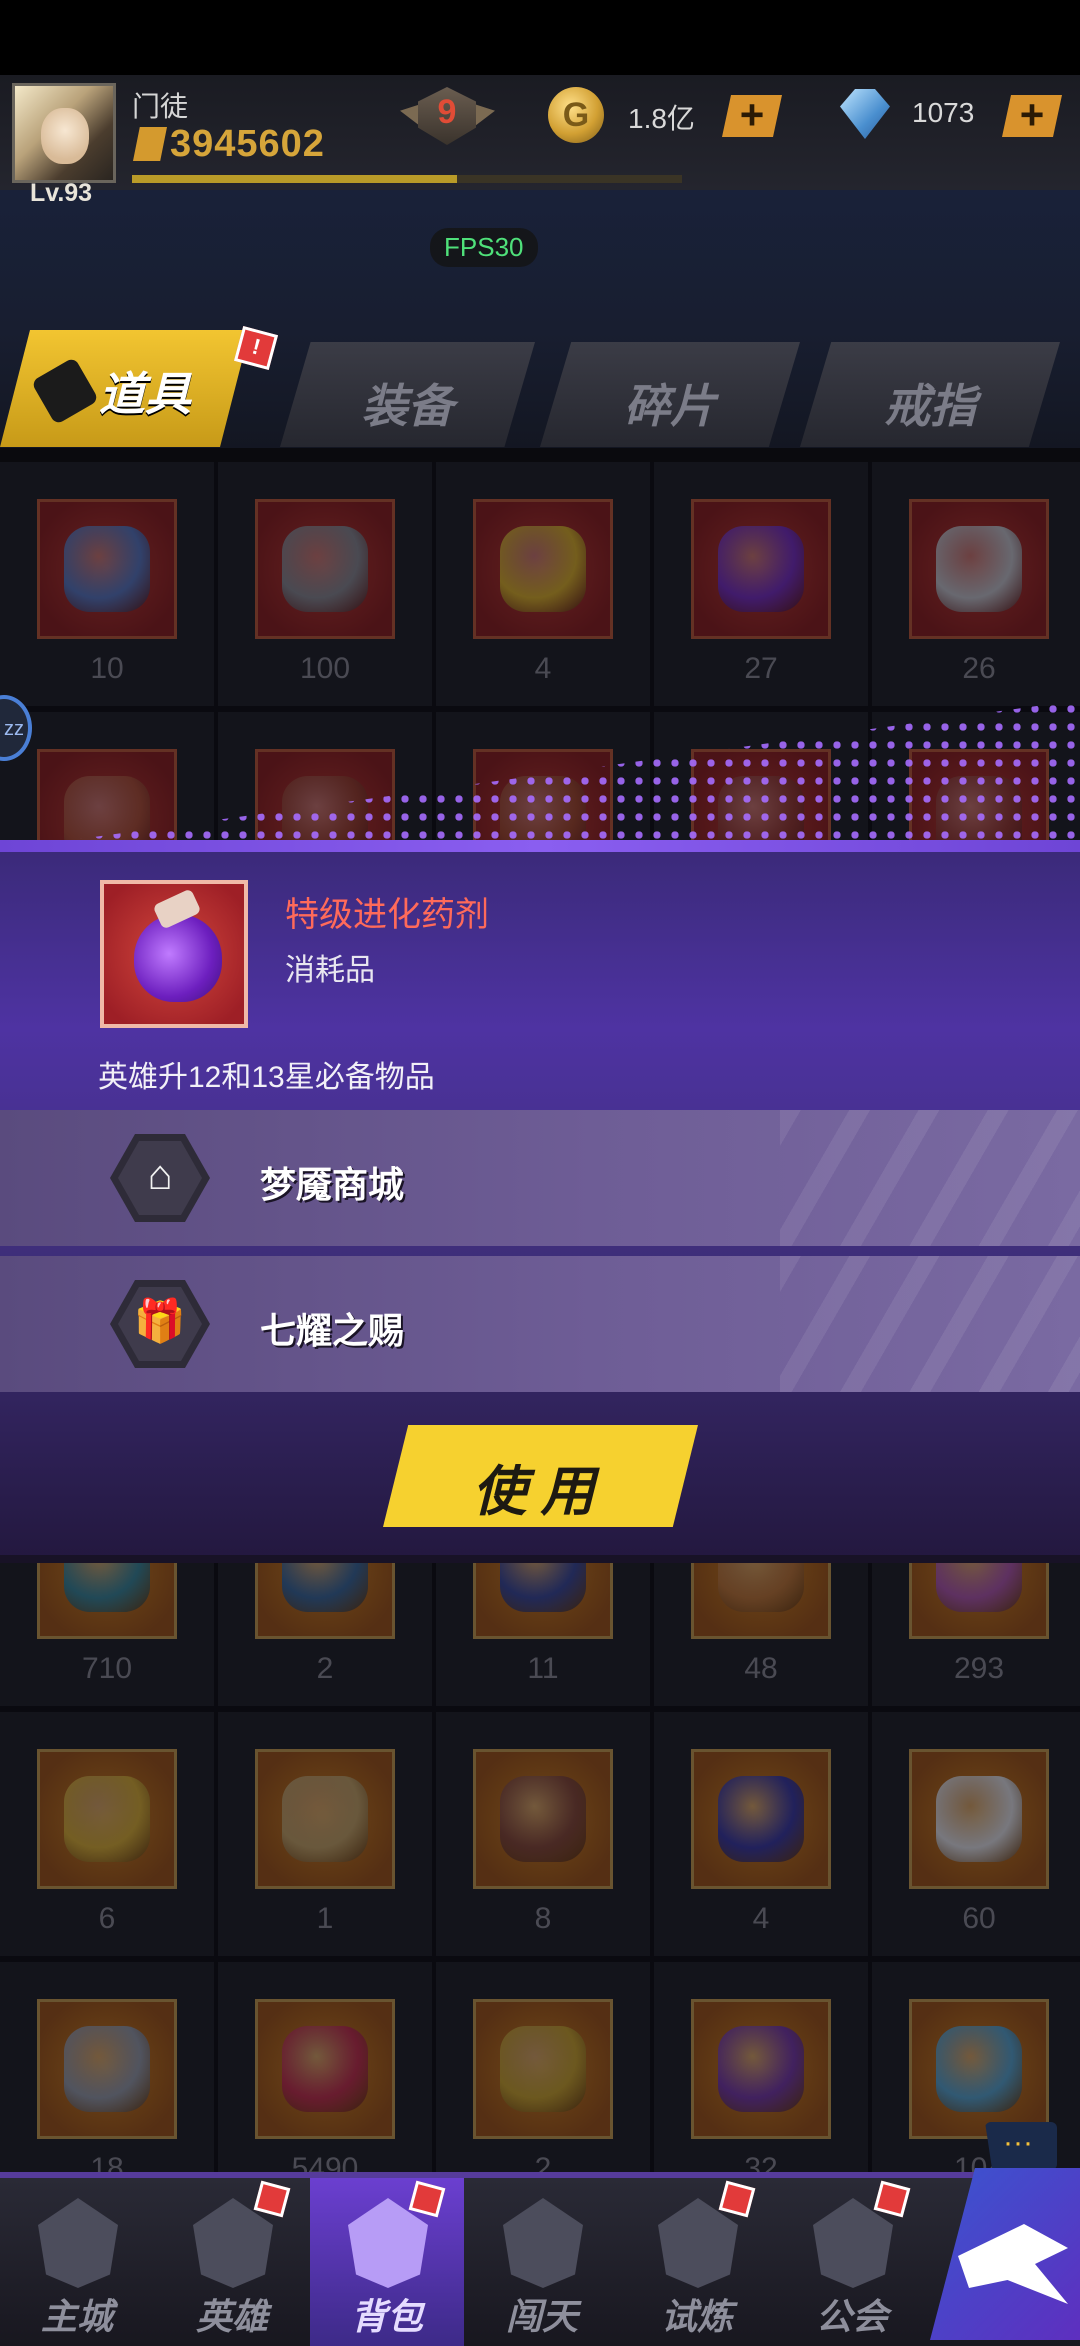 This screenshot has width=1080, height=2346. Describe the element at coordinates (979, 1918) in the screenshot. I see `item-count: 60` at that location.